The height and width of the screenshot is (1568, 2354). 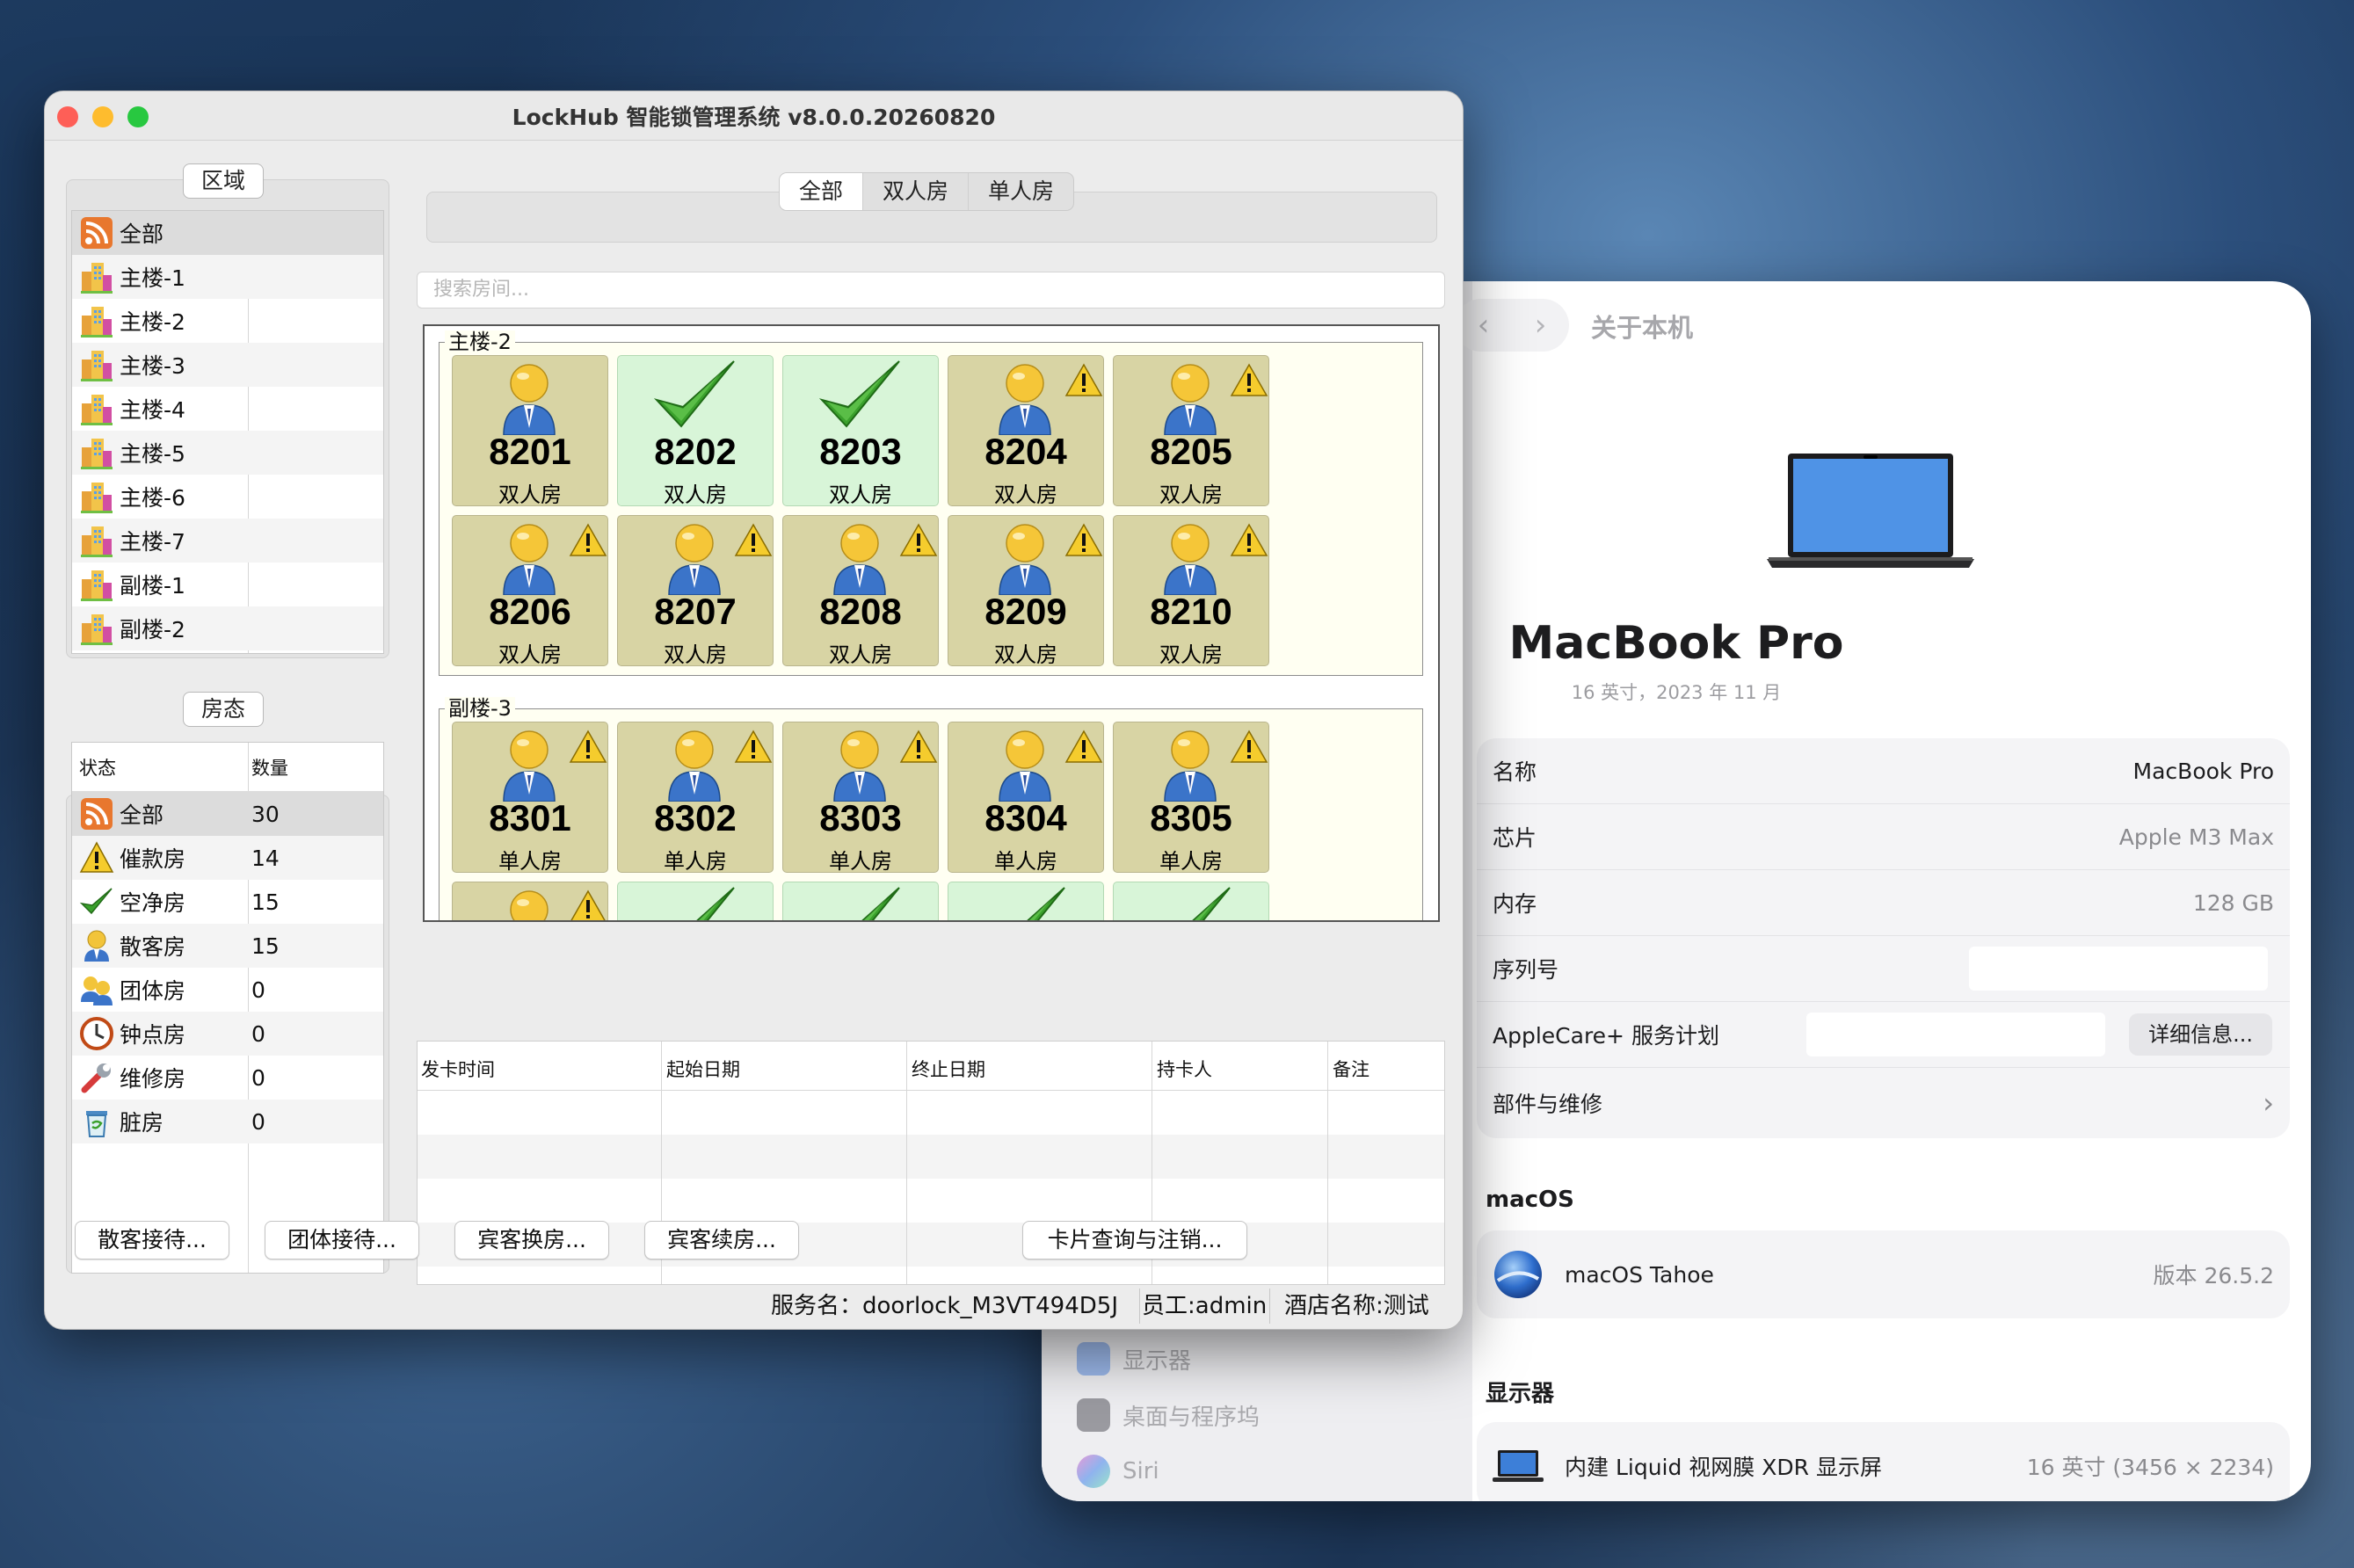 What do you see at coordinates (227, 1121) in the screenshot?
I see `status-row: 脏房 0` at bounding box center [227, 1121].